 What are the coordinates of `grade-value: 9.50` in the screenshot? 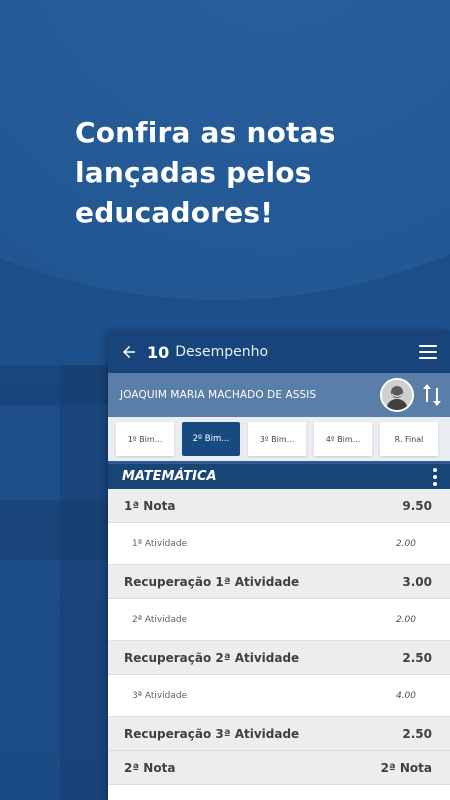 It's located at (417, 505).